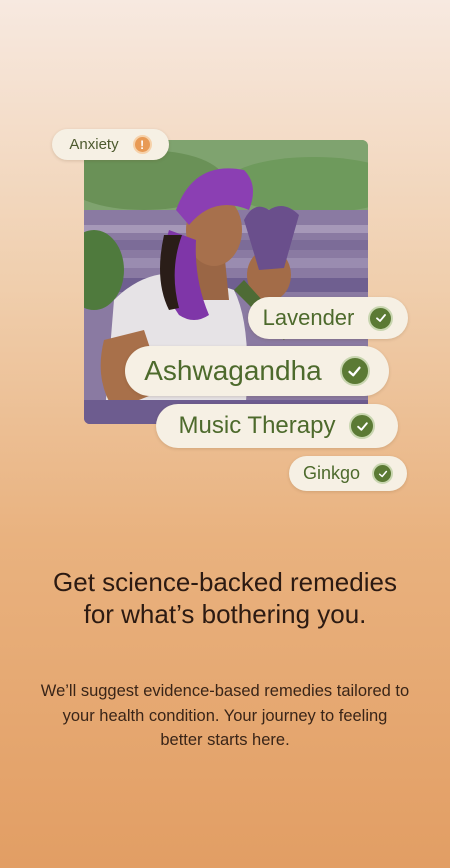 The image size is (450, 868). I want to click on tag-anxiety: Anxiety !, so click(110, 144).